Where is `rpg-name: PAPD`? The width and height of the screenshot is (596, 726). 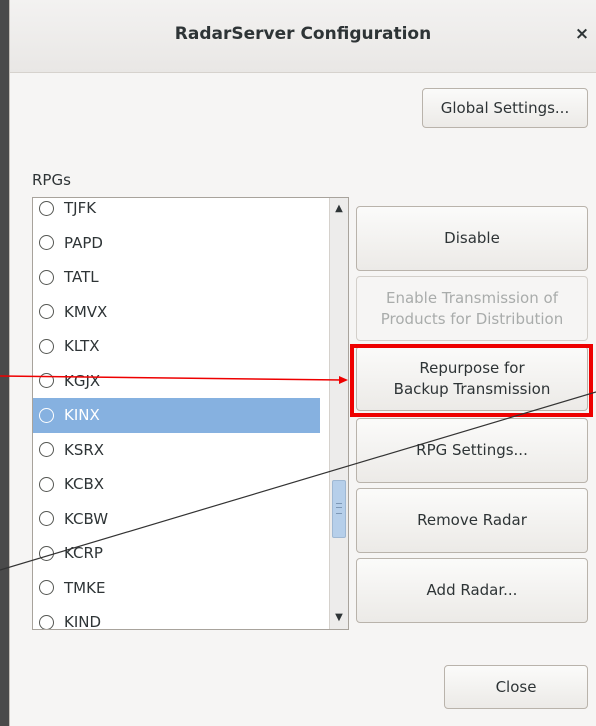 rpg-name: PAPD is located at coordinates (83, 242).